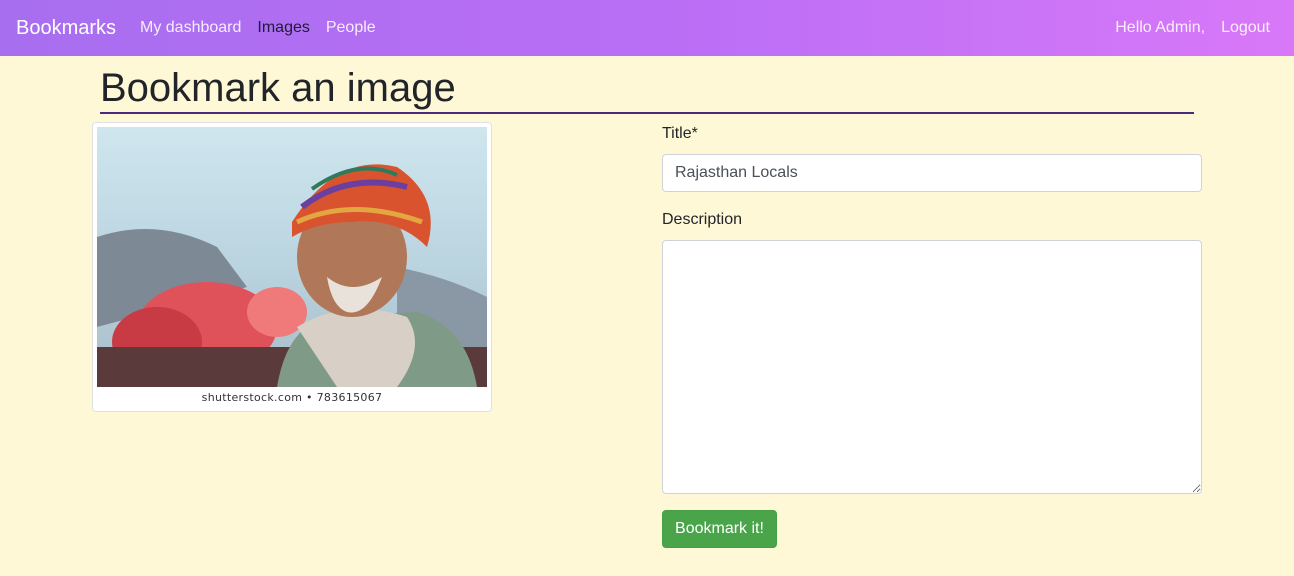  I want to click on page-title: Bookmark an image, so click(647, 88).